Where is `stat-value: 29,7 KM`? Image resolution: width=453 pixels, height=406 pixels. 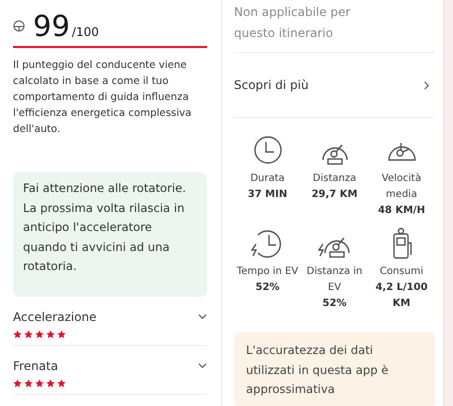 stat-value: 29,7 KM is located at coordinates (335, 195).